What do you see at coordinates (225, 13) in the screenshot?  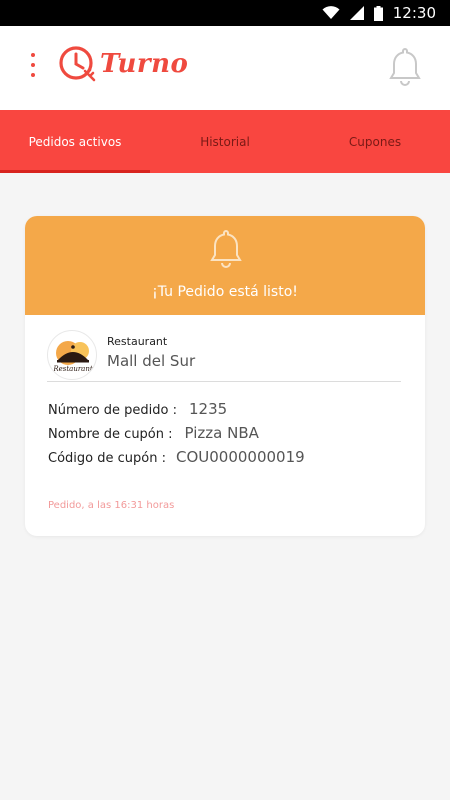 I see `status-bar: 12:30` at bounding box center [225, 13].